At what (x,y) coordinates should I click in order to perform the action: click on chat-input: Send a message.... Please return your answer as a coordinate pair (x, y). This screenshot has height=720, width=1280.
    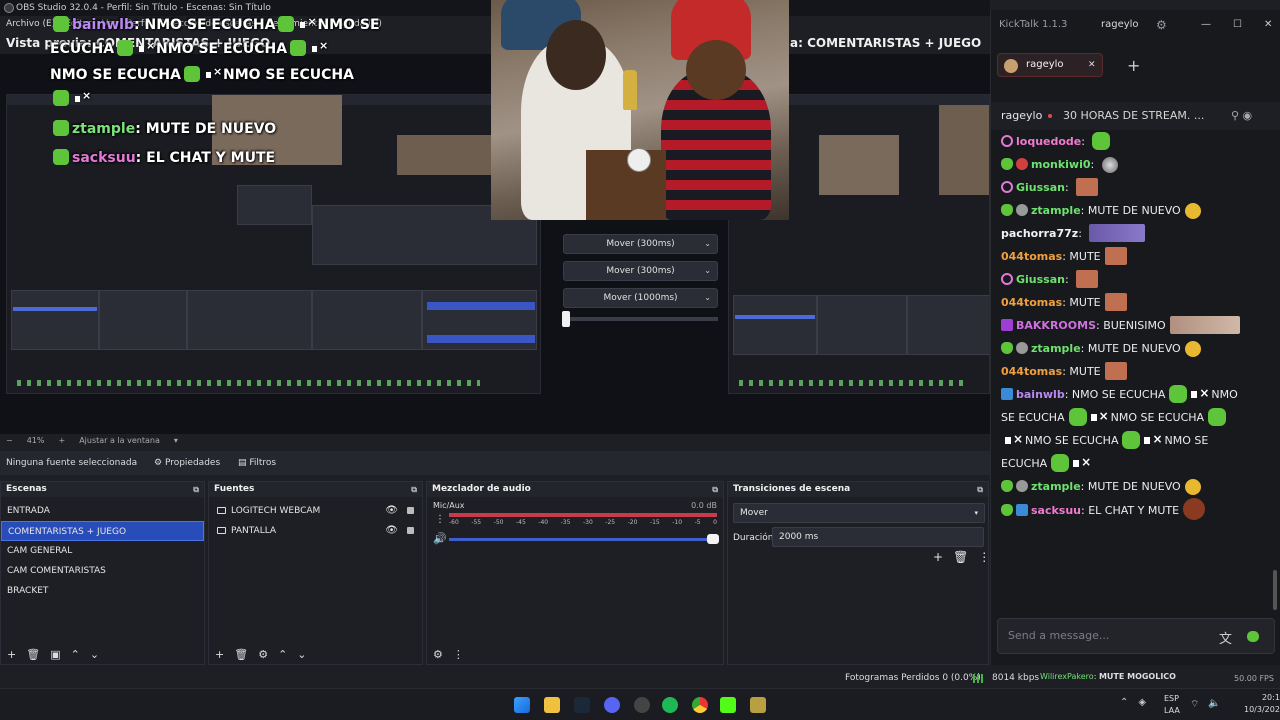
    Looking at the image, I should click on (1136, 636).